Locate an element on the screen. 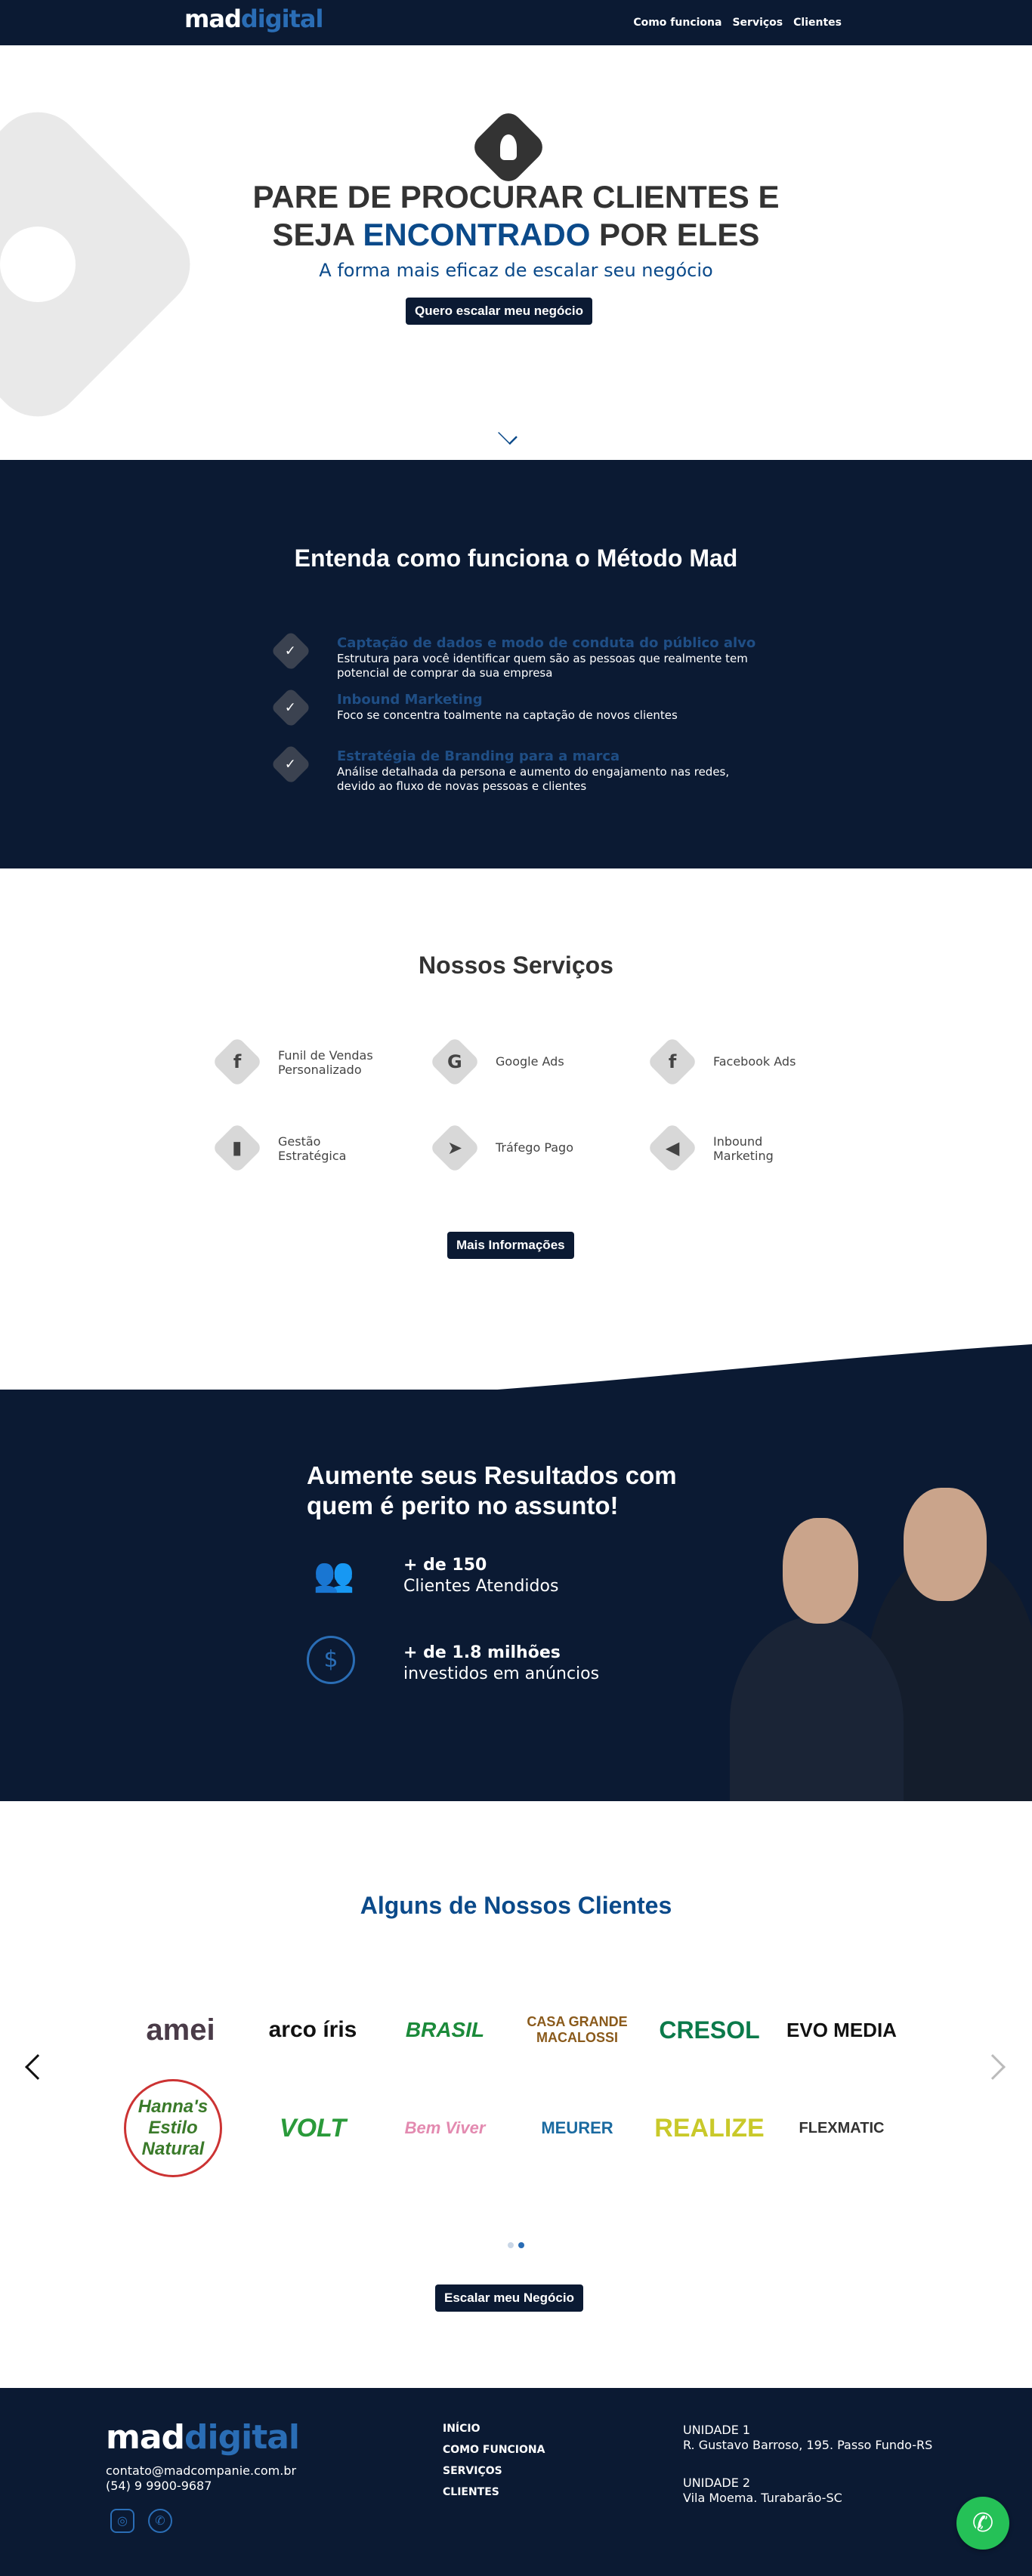 This screenshot has width=1032, height=2576. footer-link-como-funciona: COMO FUNCIONA is located at coordinates (494, 2450).